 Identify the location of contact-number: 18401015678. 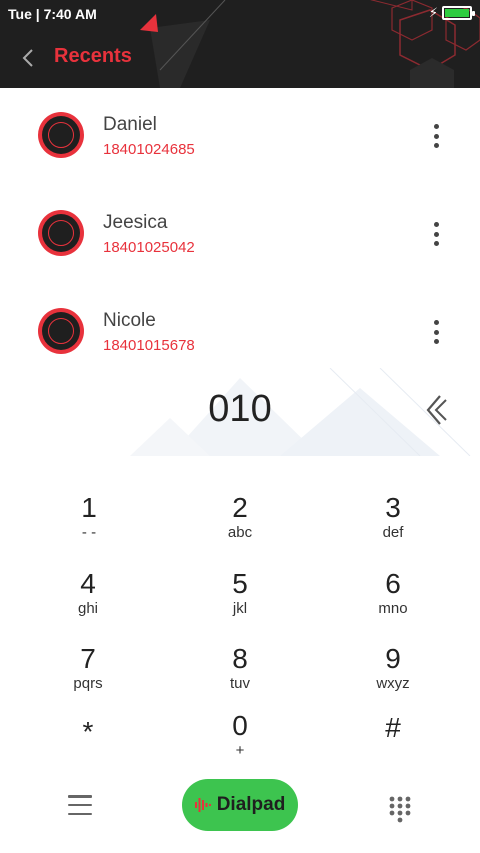
(149, 345).